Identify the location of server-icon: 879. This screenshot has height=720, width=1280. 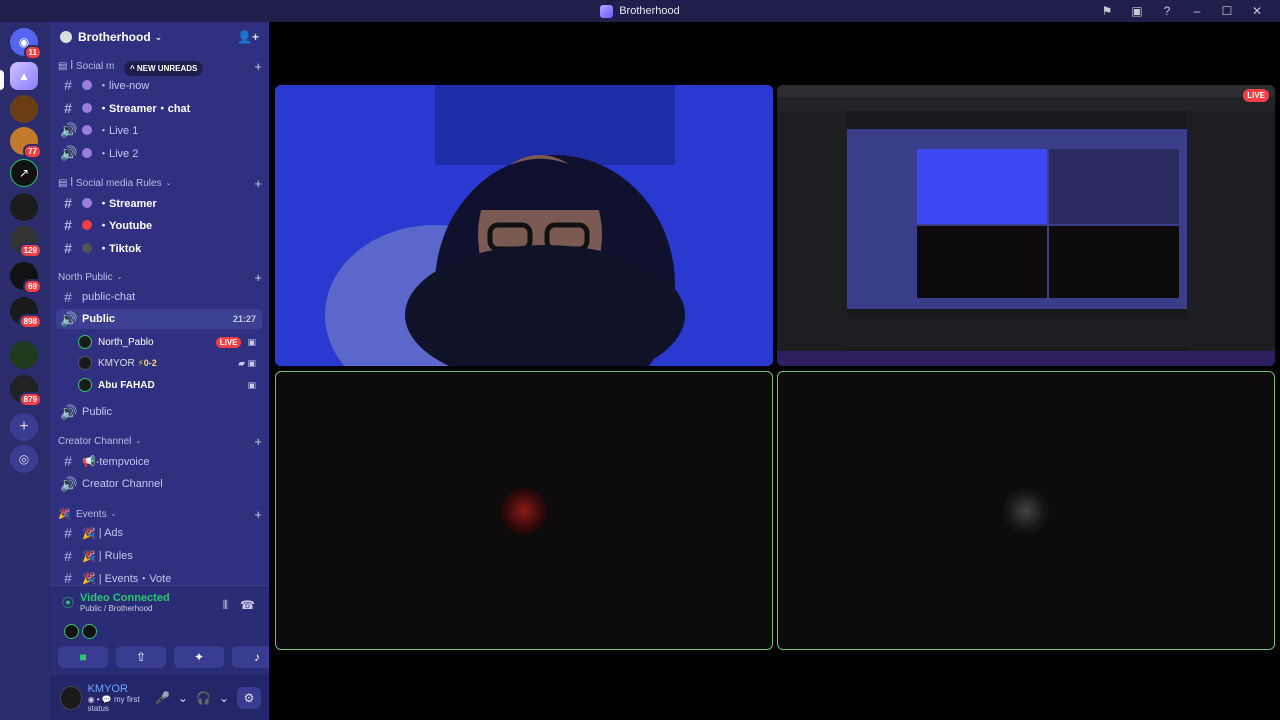
(26, 391).